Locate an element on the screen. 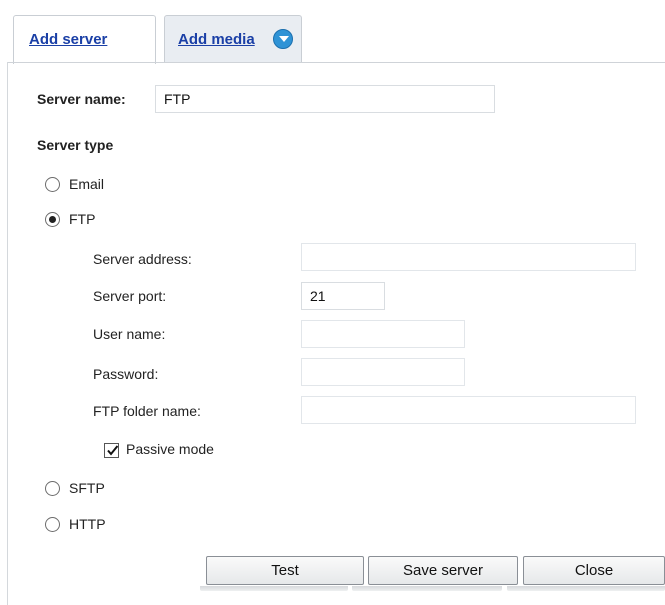  radio-email is located at coordinates (52, 184).